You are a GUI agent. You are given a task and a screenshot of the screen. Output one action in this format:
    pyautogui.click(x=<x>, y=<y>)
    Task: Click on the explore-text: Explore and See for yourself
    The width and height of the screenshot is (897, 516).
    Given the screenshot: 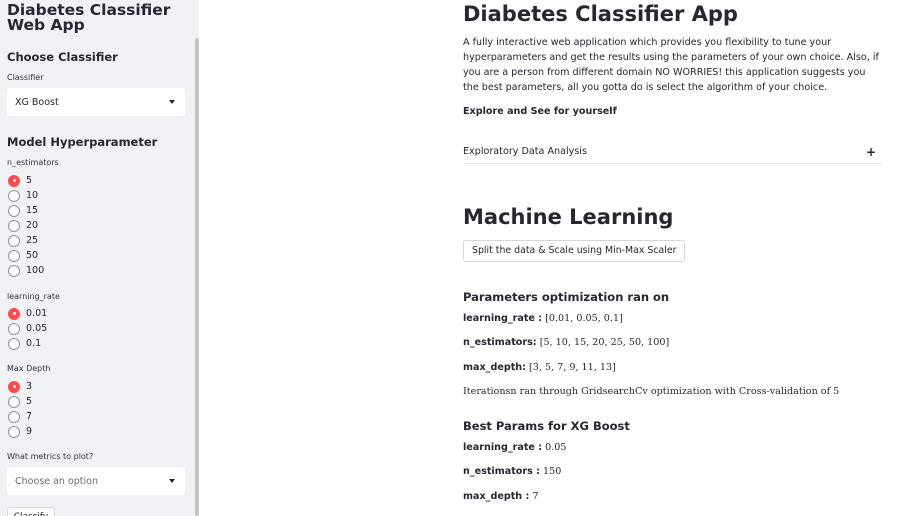 What is the action you would take?
    pyautogui.click(x=540, y=111)
    